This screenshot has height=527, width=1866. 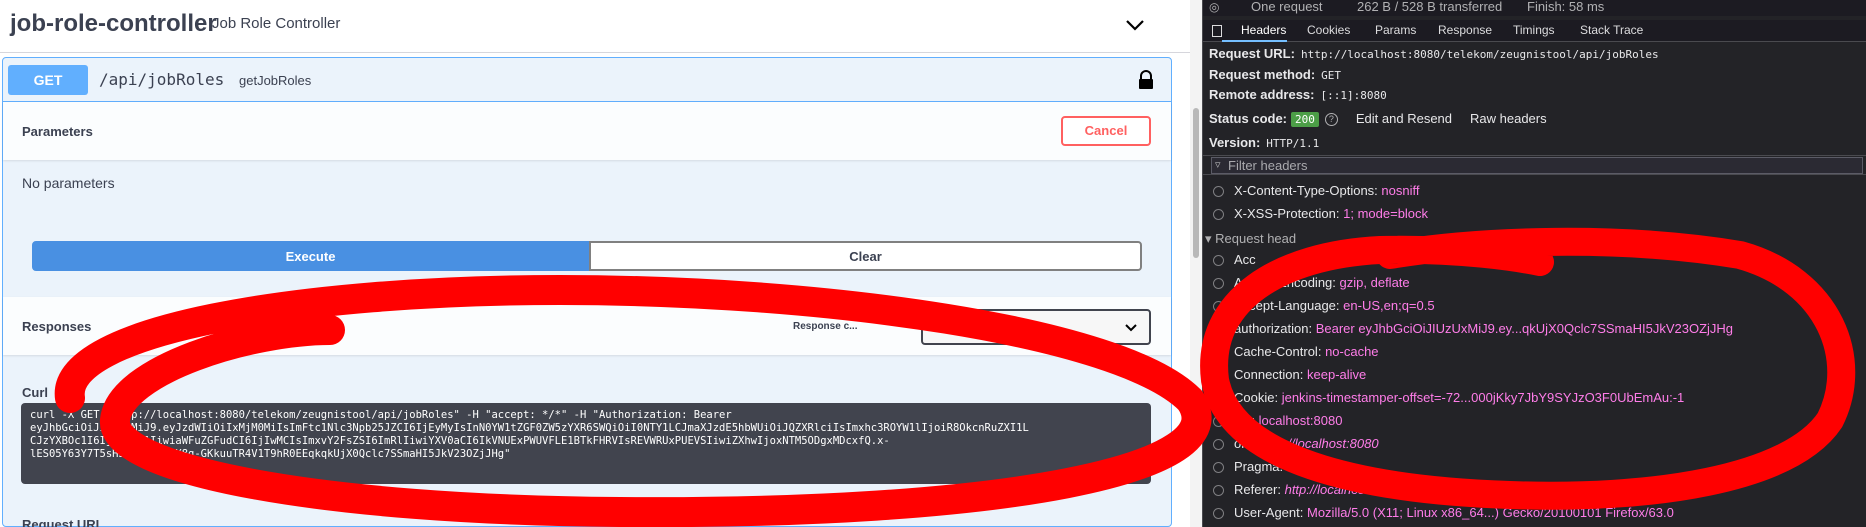 I want to click on version-value: HTTP/1.1, so click(x=1293, y=143).